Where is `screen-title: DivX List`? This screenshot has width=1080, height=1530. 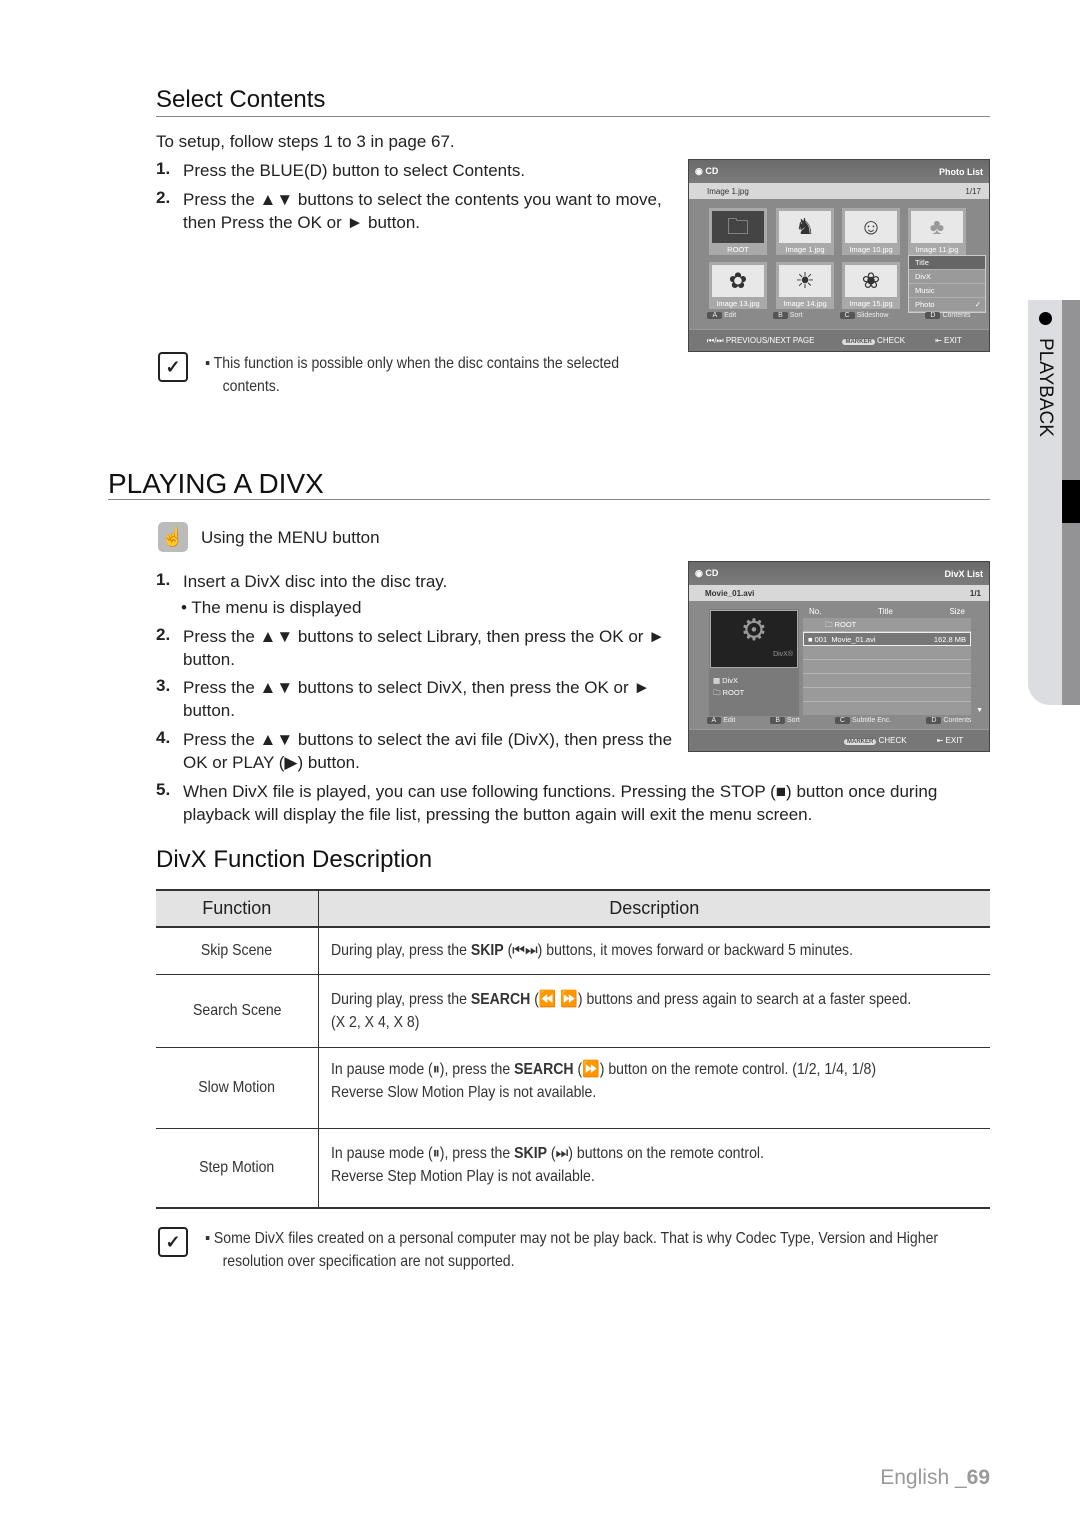 screen-title: DivX List is located at coordinates (963, 573).